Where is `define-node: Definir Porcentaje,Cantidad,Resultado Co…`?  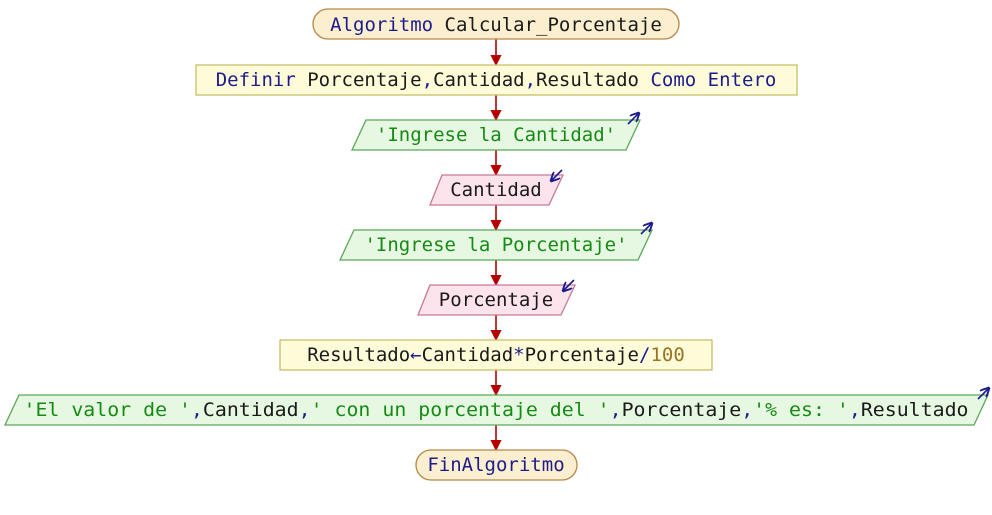
define-node: Definir Porcentaje,Cantidad,Resultado Co… is located at coordinates (496, 80).